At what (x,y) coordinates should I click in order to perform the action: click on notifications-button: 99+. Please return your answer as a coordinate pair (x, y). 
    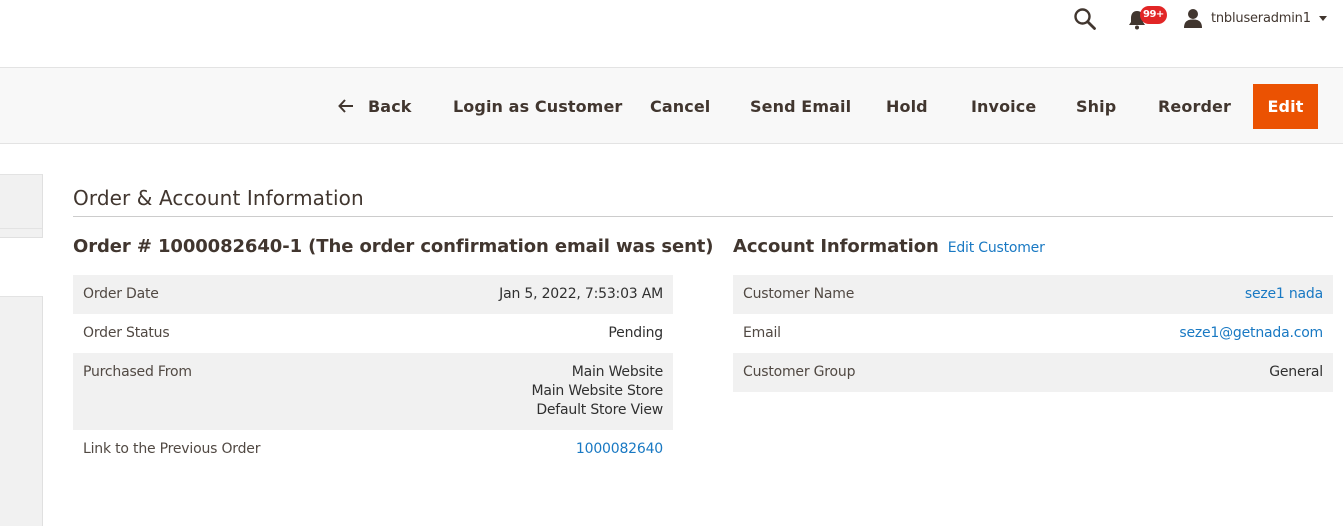
    Looking at the image, I should click on (1147, 19).